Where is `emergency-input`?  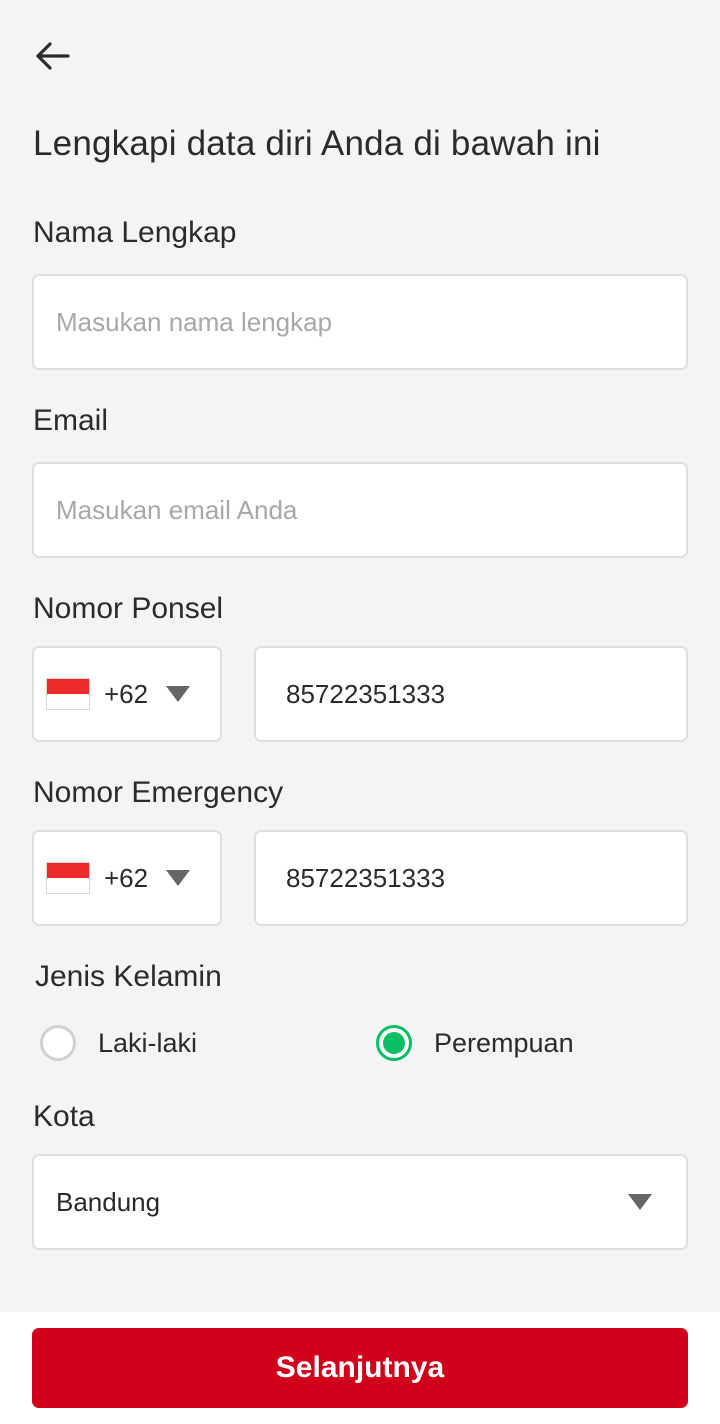 emergency-input is located at coordinates (471, 878).